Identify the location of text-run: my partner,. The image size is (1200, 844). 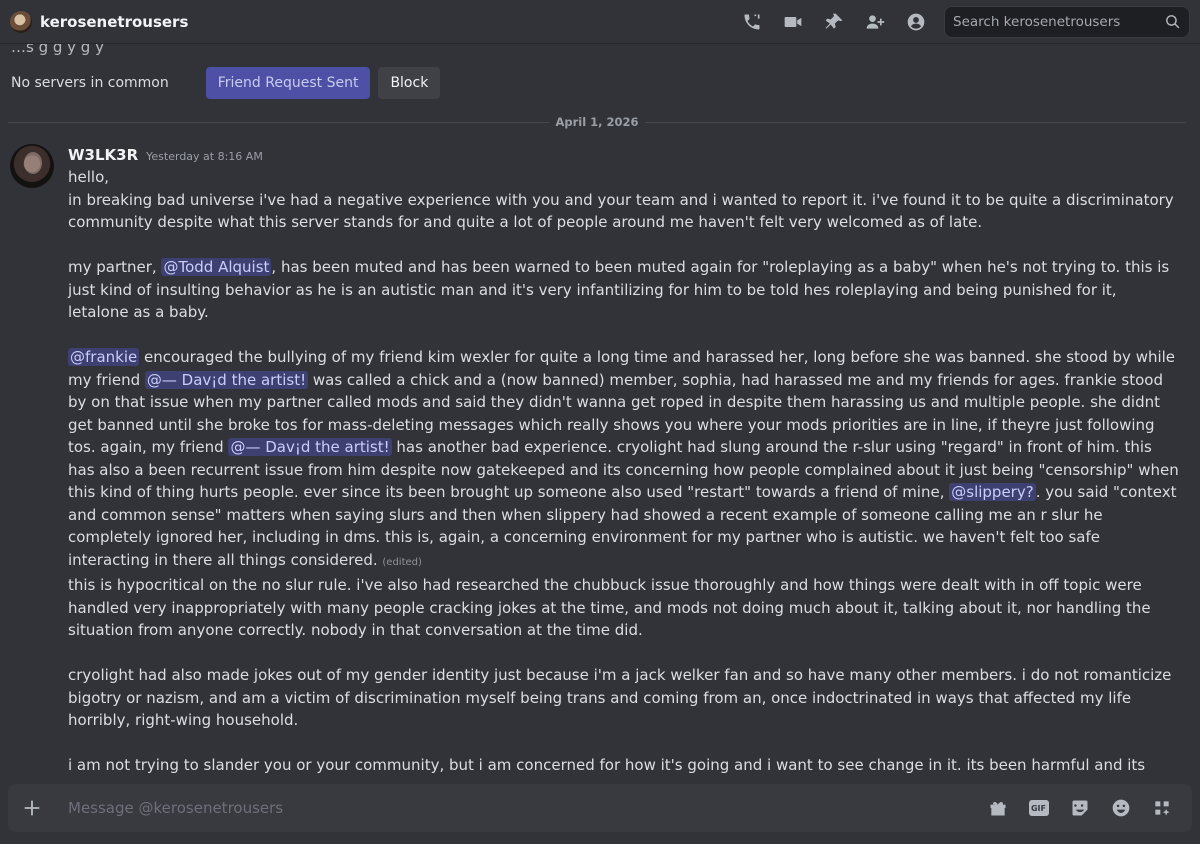
(115, 267).